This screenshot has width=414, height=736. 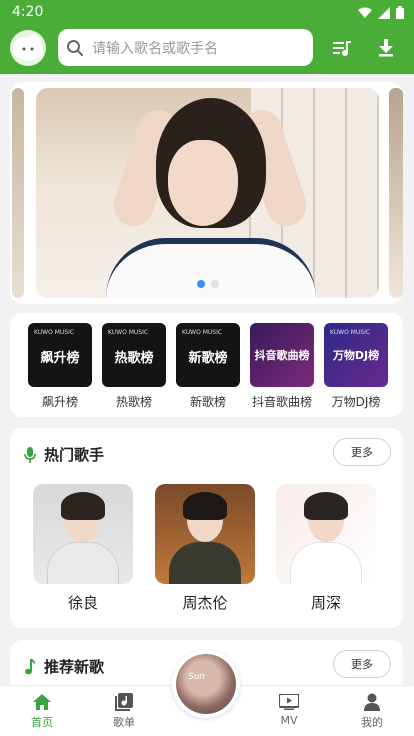 I want to click on queue-button, so click(x=342, y=48).